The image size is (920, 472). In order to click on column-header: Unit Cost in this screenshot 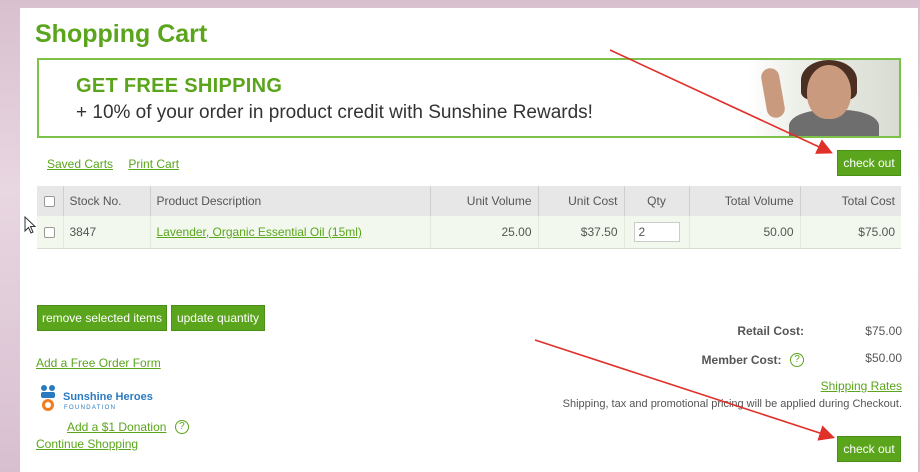, I will do `click(581, 201)`.